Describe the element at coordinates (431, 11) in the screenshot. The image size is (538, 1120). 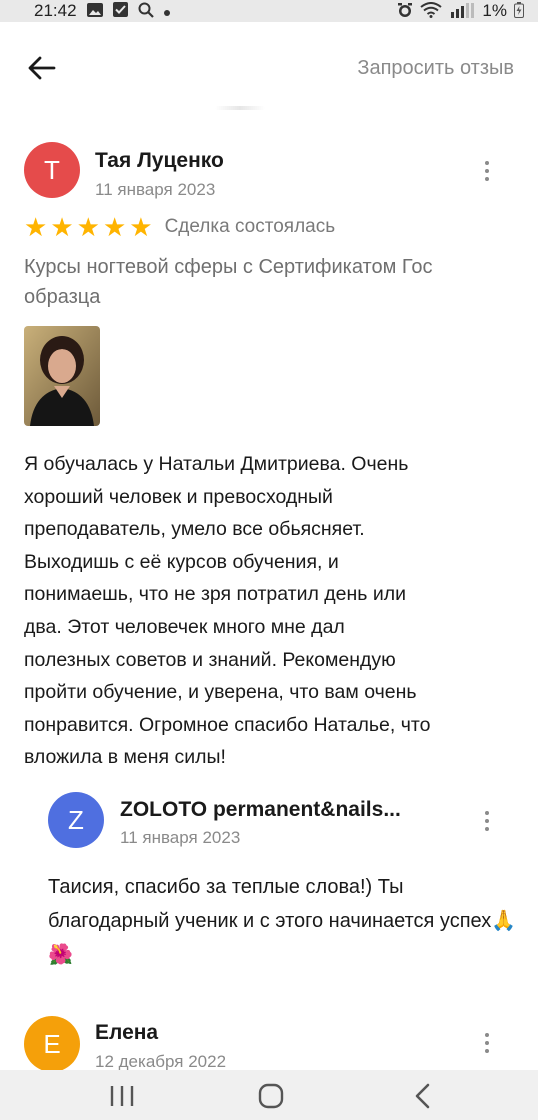
I see `wifi-icon` at that location.